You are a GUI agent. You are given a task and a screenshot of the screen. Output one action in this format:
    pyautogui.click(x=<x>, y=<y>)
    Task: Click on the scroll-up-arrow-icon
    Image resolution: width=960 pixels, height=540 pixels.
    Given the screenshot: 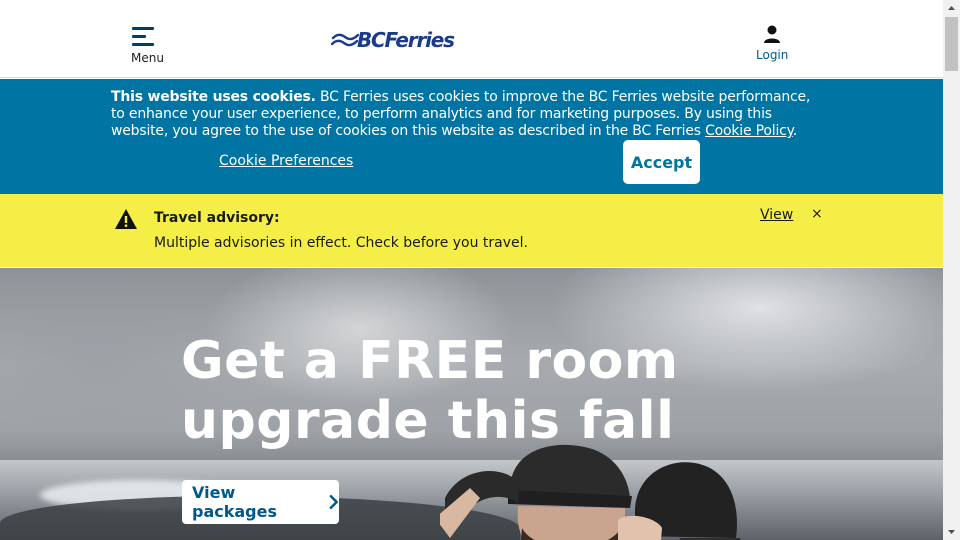 What is the action you would take?
    pyautogui.click(x=951, y=8)
    